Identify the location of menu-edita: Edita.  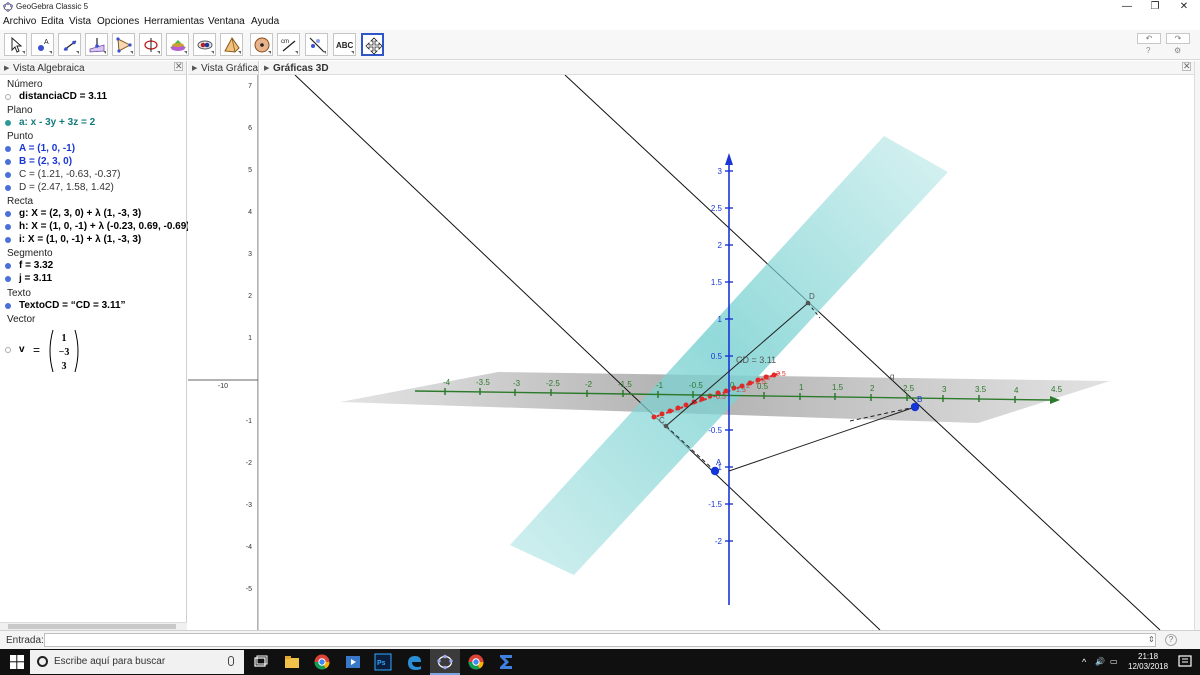
(52, 21).